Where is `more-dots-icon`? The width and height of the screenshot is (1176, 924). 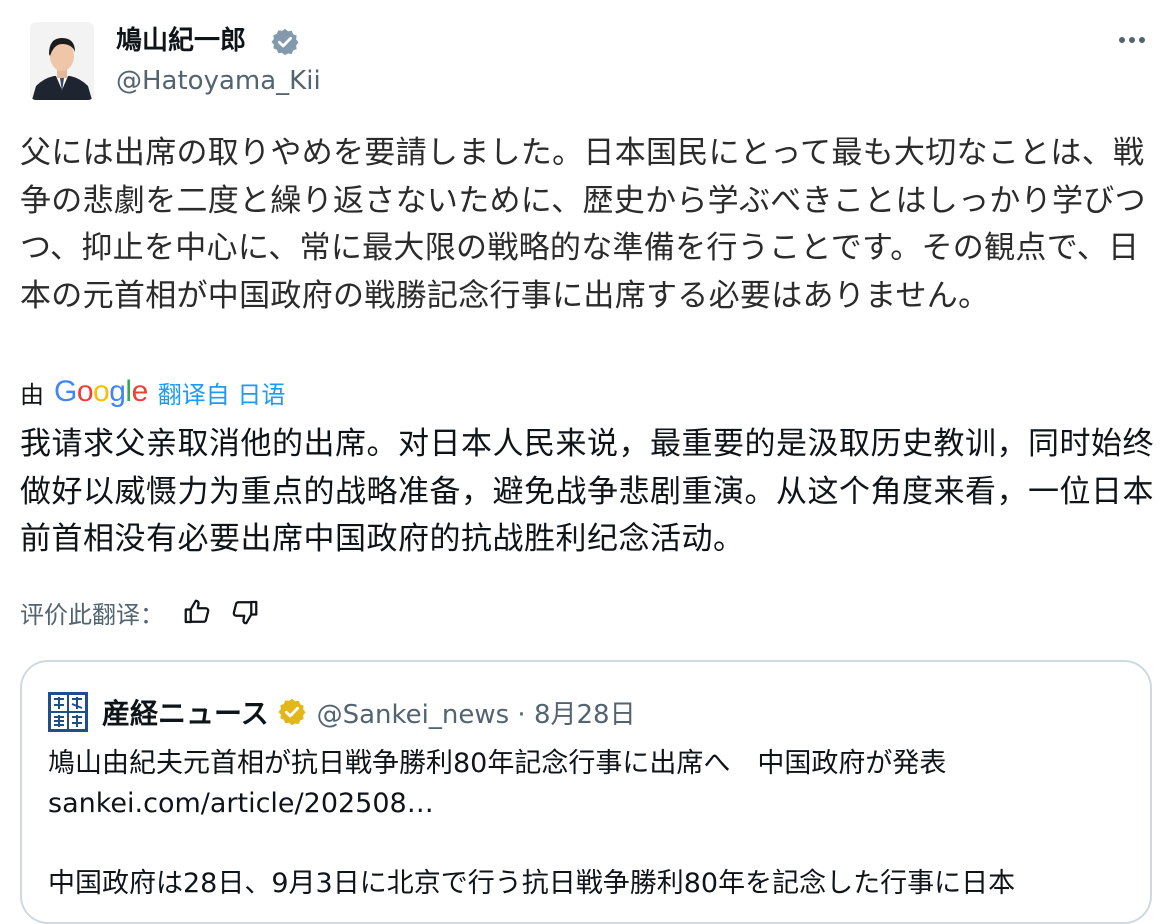 more-dots-icon is located at coordinates (1132, 40).